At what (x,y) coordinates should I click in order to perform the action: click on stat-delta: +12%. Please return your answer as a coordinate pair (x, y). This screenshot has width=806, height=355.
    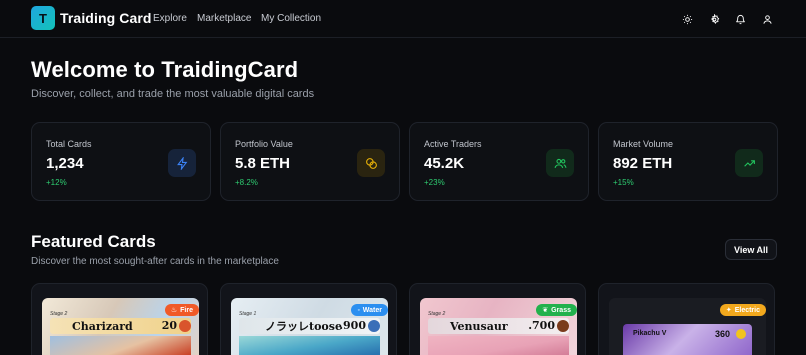
    Looking at the image, I should click on (56, 182).